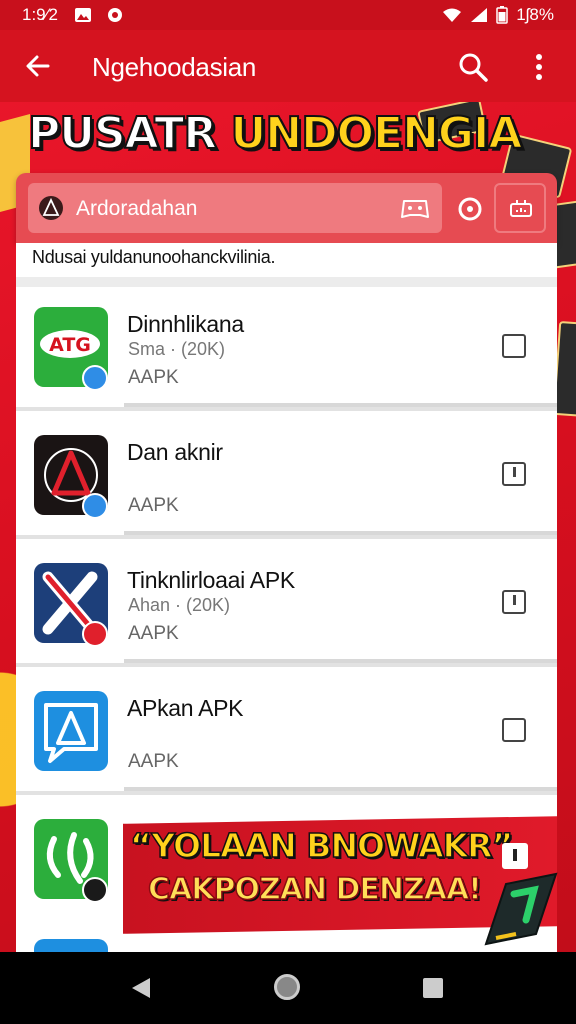  What do you see at coordinates (470, 209) in the screenshot?
I see `refresh-icon` at bounding box center [470, 209].